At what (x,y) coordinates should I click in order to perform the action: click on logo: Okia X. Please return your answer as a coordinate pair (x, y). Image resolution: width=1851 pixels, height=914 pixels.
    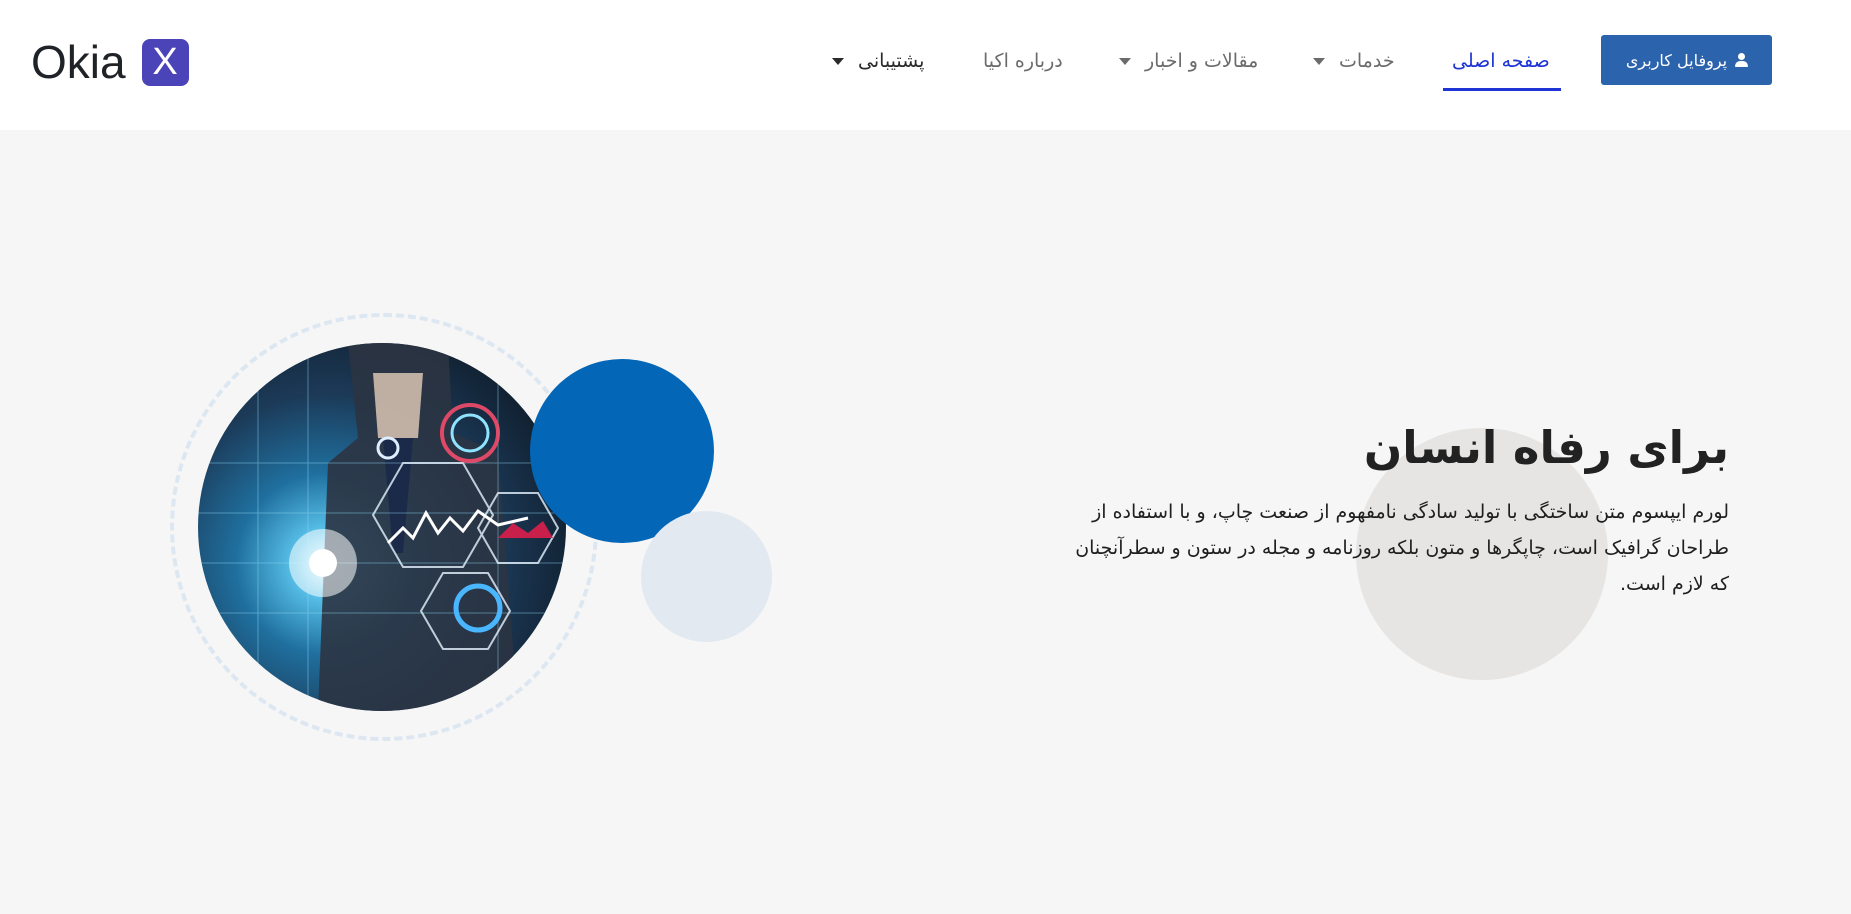
    Looking at the image, I should click on (110, 62).